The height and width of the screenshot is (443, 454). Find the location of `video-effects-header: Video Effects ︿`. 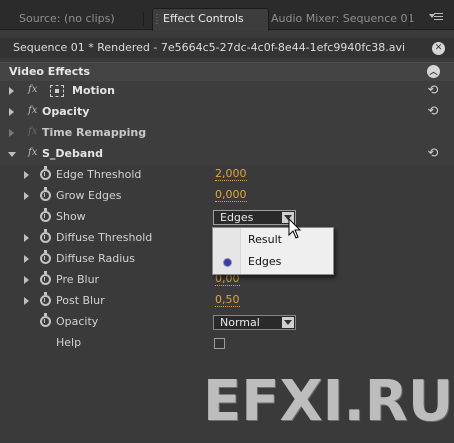

video-effects-header: Video Effects ︿ is located at coordinates (227, 71).